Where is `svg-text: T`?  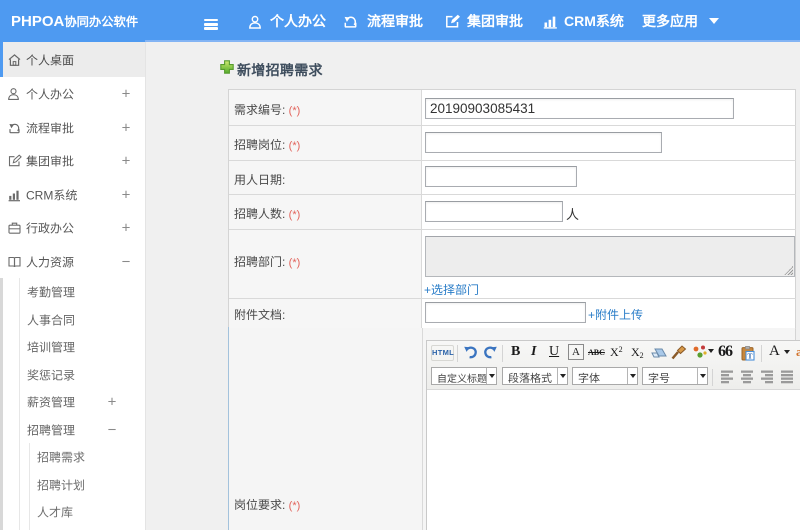
svg-text: T is located at coordinates (749, 356).